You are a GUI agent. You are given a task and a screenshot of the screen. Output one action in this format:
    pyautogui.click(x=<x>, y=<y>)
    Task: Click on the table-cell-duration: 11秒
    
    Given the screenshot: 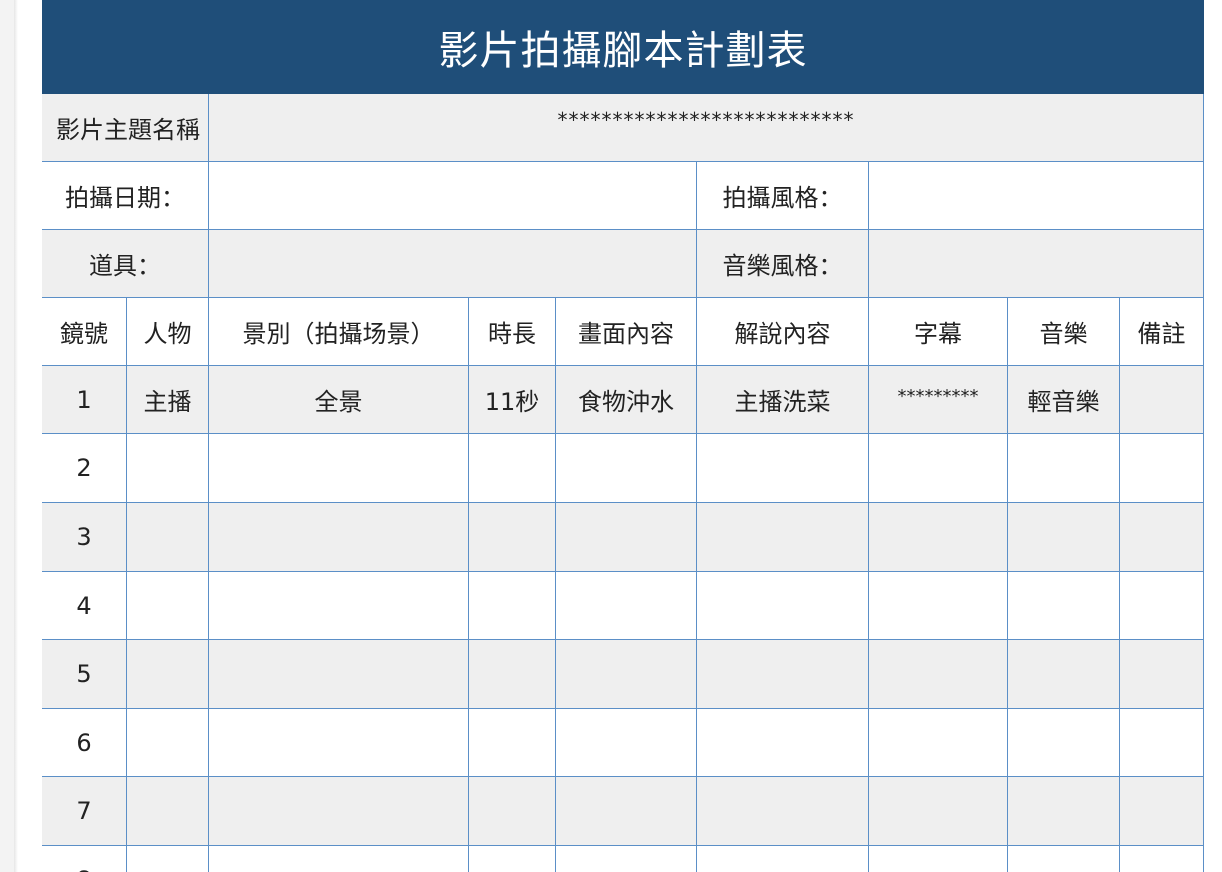 What is the action you would take?
    pyautogui.click(x=512, y=400)
    